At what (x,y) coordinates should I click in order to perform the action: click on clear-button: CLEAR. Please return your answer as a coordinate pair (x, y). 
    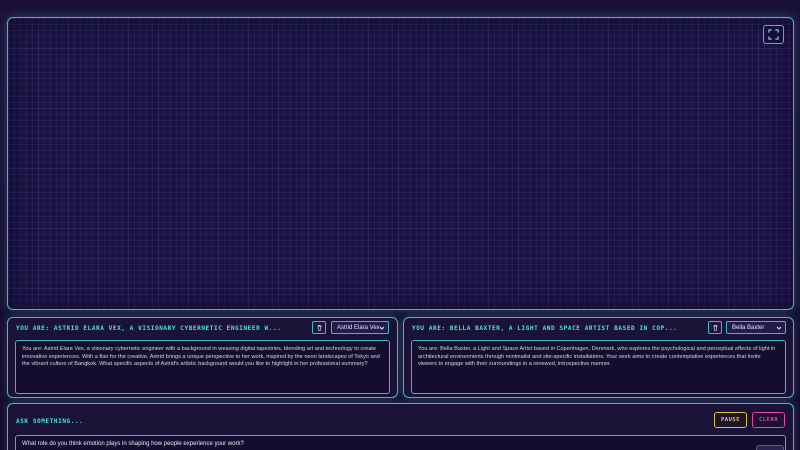
    Looking at the image, I should click on (768, 420).